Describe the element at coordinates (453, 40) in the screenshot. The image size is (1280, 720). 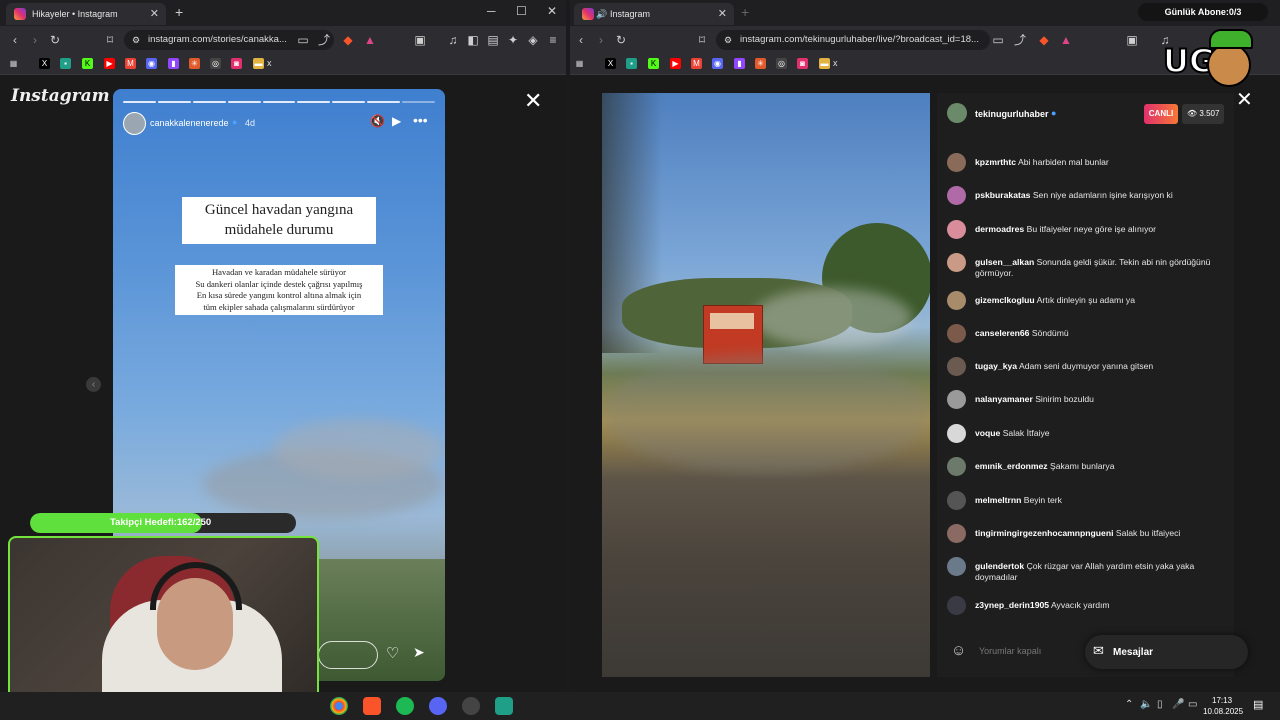
I see `media-icon: ♫` at that location.